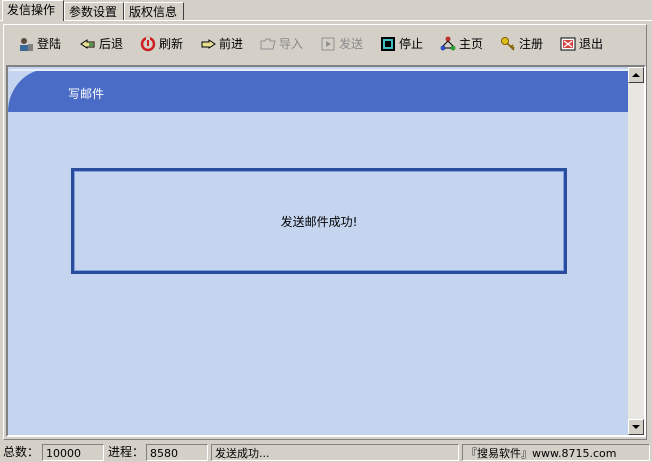 The width and height of the screenshot is (652, 462). What do you see at coordinates (328, 44) in the screenshot?
I see `play-icon` at bounding box center [328, 44].